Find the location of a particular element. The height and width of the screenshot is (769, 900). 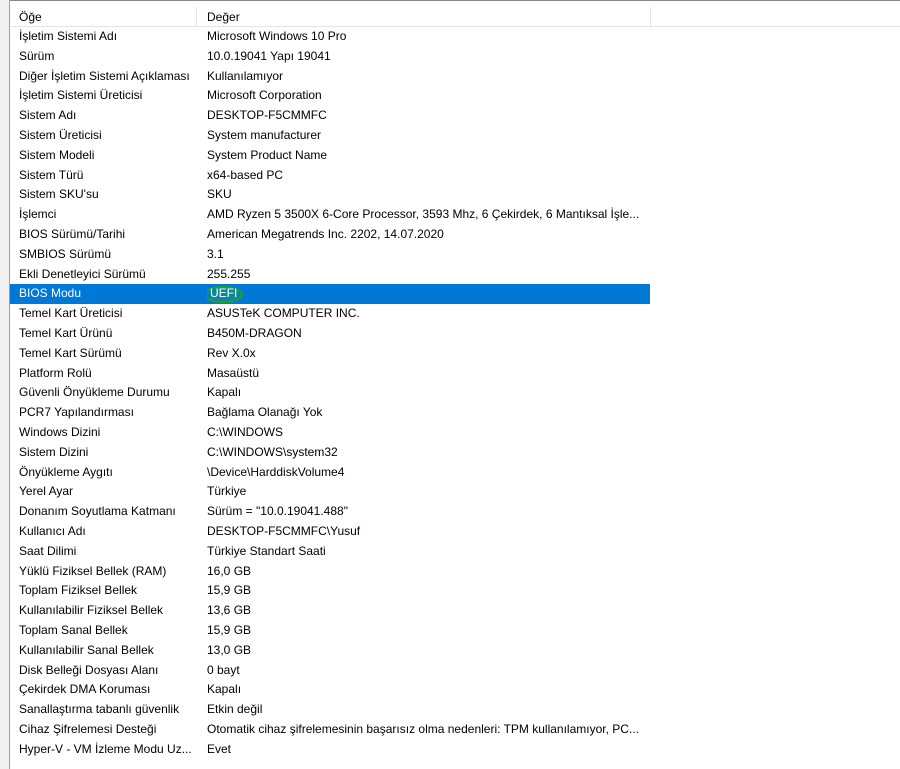

table-row: Kullanılabilir Sanal Bellek 13,0 GB is located at coordinates (455, 651).